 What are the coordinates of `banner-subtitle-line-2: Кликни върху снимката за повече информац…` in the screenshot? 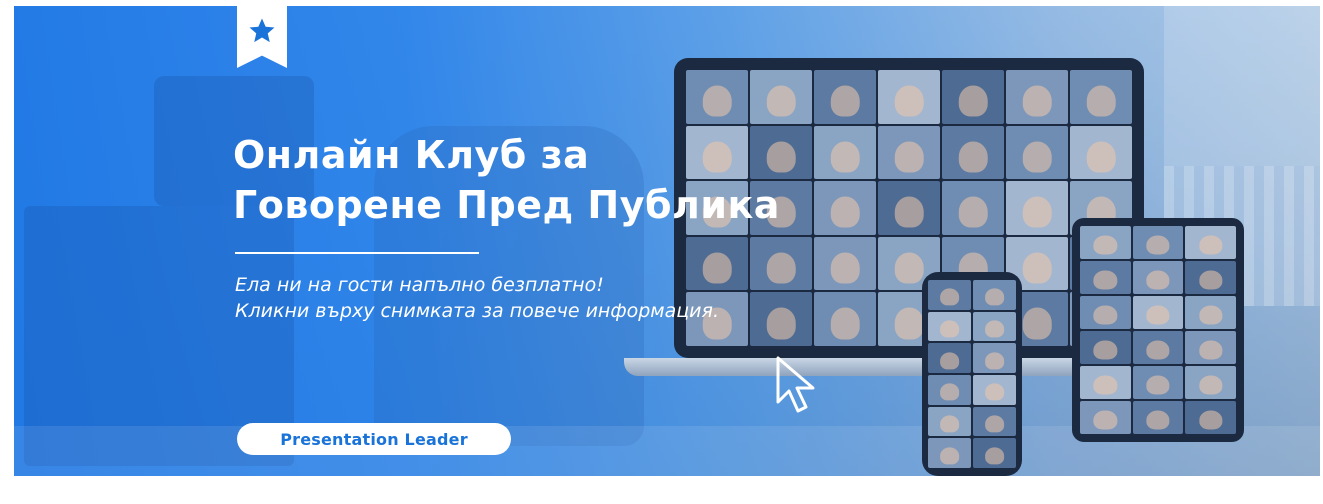 It's located at (477, 311).